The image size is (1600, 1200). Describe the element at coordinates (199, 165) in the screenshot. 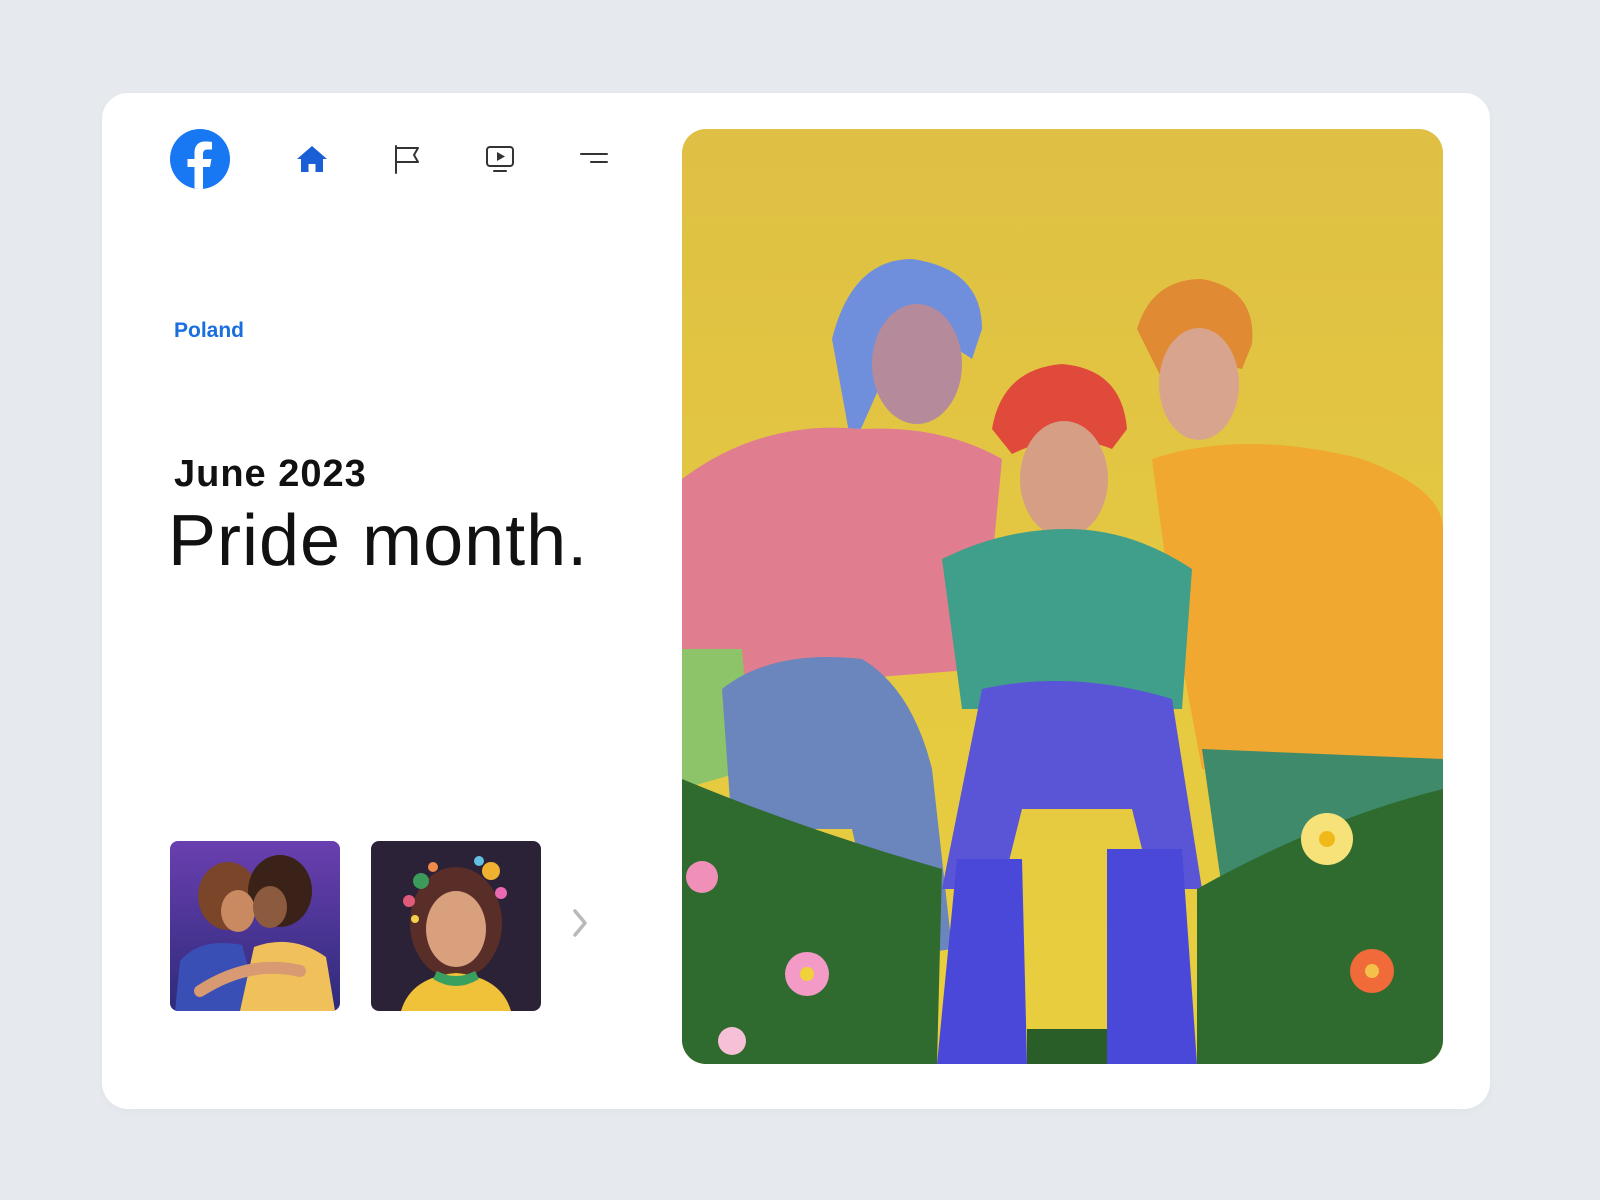

I see `facebook-icon` at that location.